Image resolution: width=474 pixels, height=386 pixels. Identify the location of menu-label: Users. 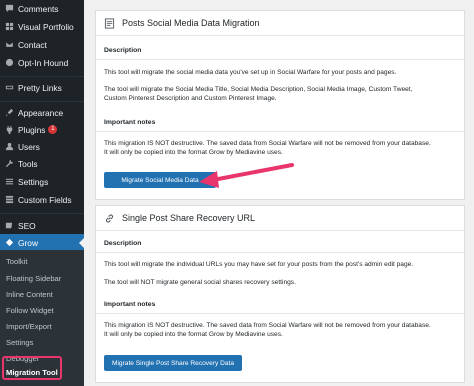
(29, 146).